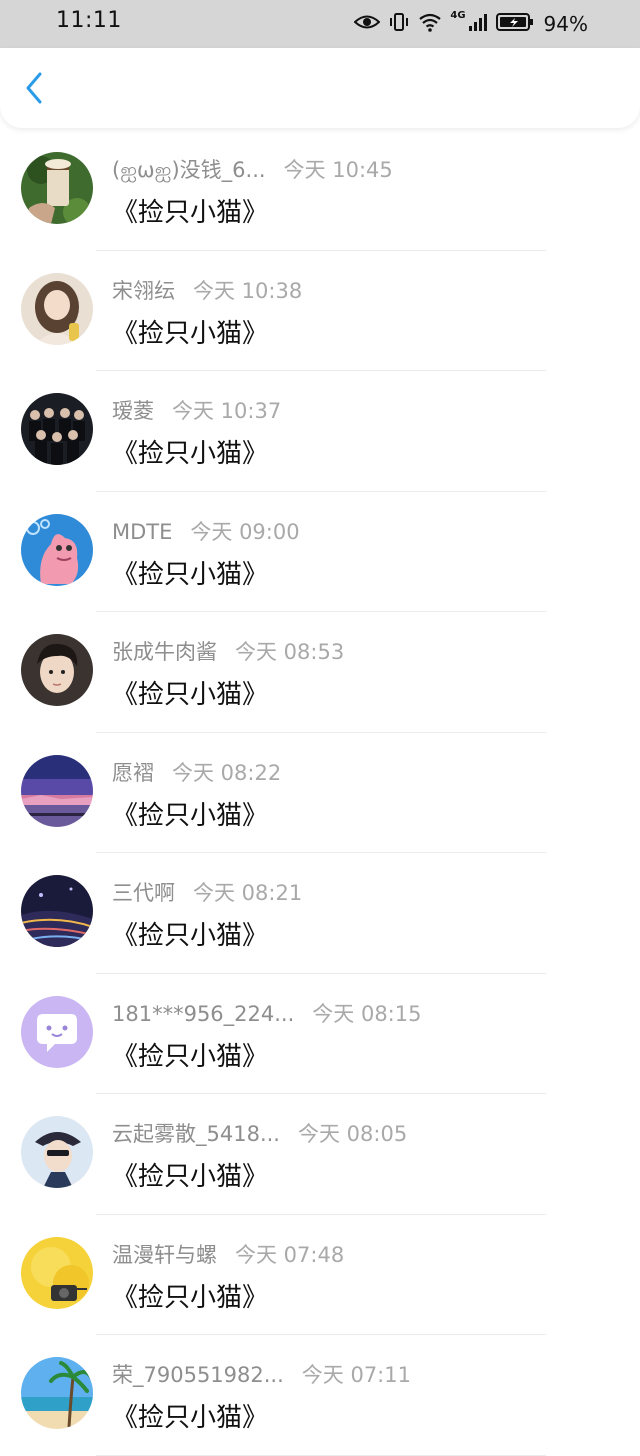  What do you see at coordinates (320, 913) in the screenshot?
I see `list-item: 三代啊 今天 08:21 《捡只小猫》` at bounding box center [320, 913].